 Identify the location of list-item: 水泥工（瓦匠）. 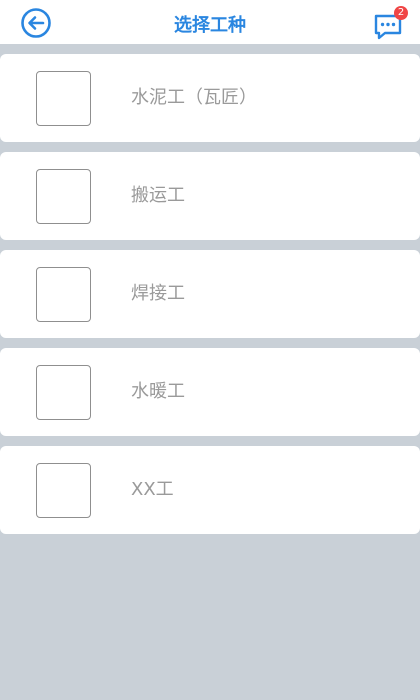
(210, 98).